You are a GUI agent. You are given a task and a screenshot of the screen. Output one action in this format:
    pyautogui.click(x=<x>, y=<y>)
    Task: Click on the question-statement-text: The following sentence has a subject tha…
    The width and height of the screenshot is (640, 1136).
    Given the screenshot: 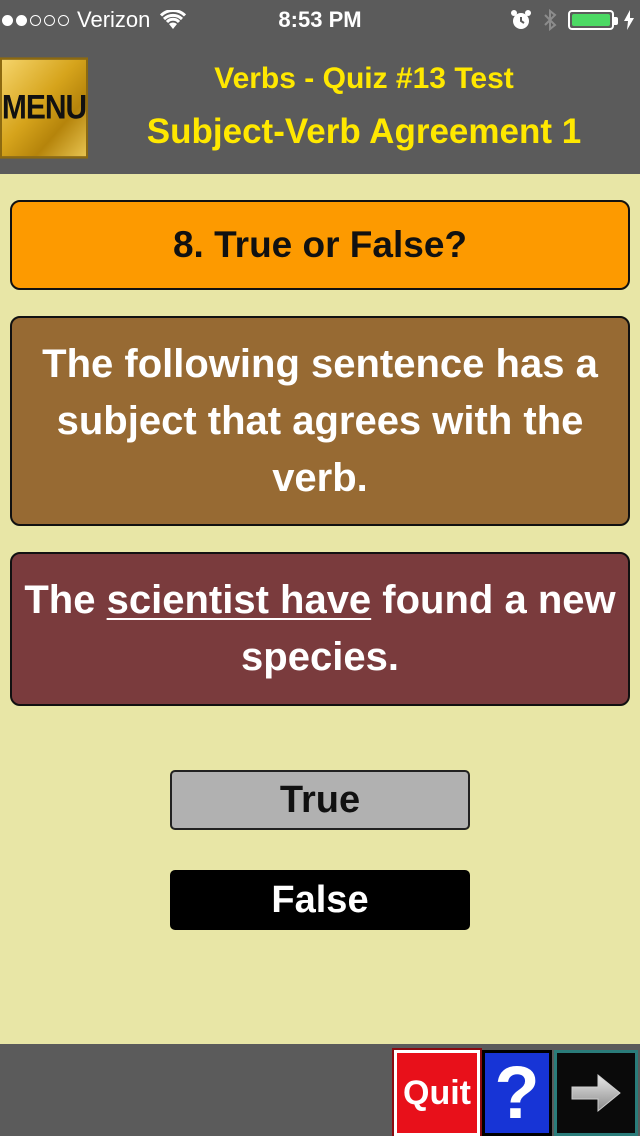 What is the action you would take?
    pyautogui.click(x=320, y=420)
    